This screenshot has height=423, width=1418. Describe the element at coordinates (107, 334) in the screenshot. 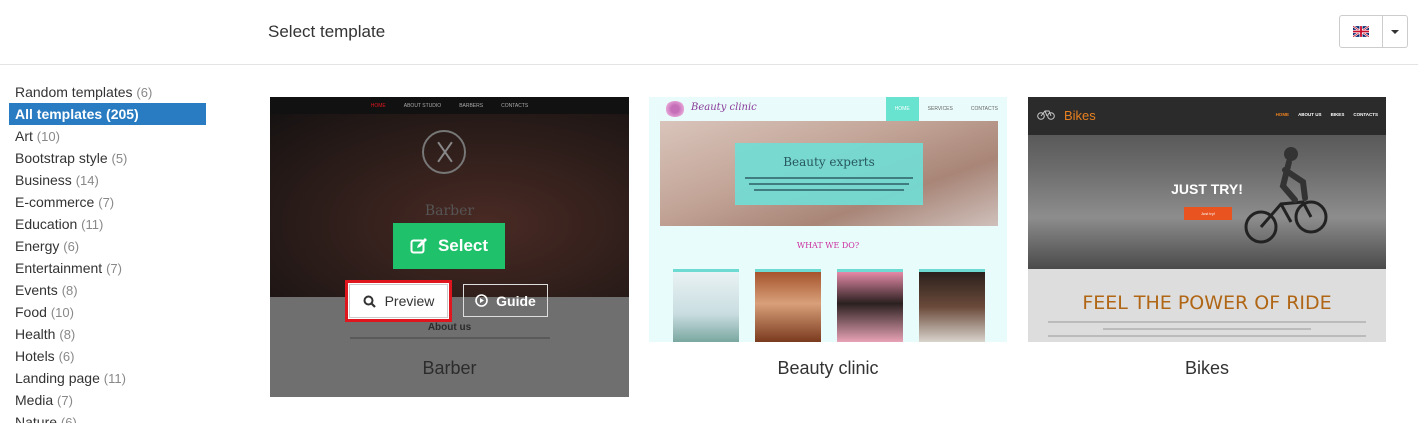

I see `category-health: Health (8)` at that location.